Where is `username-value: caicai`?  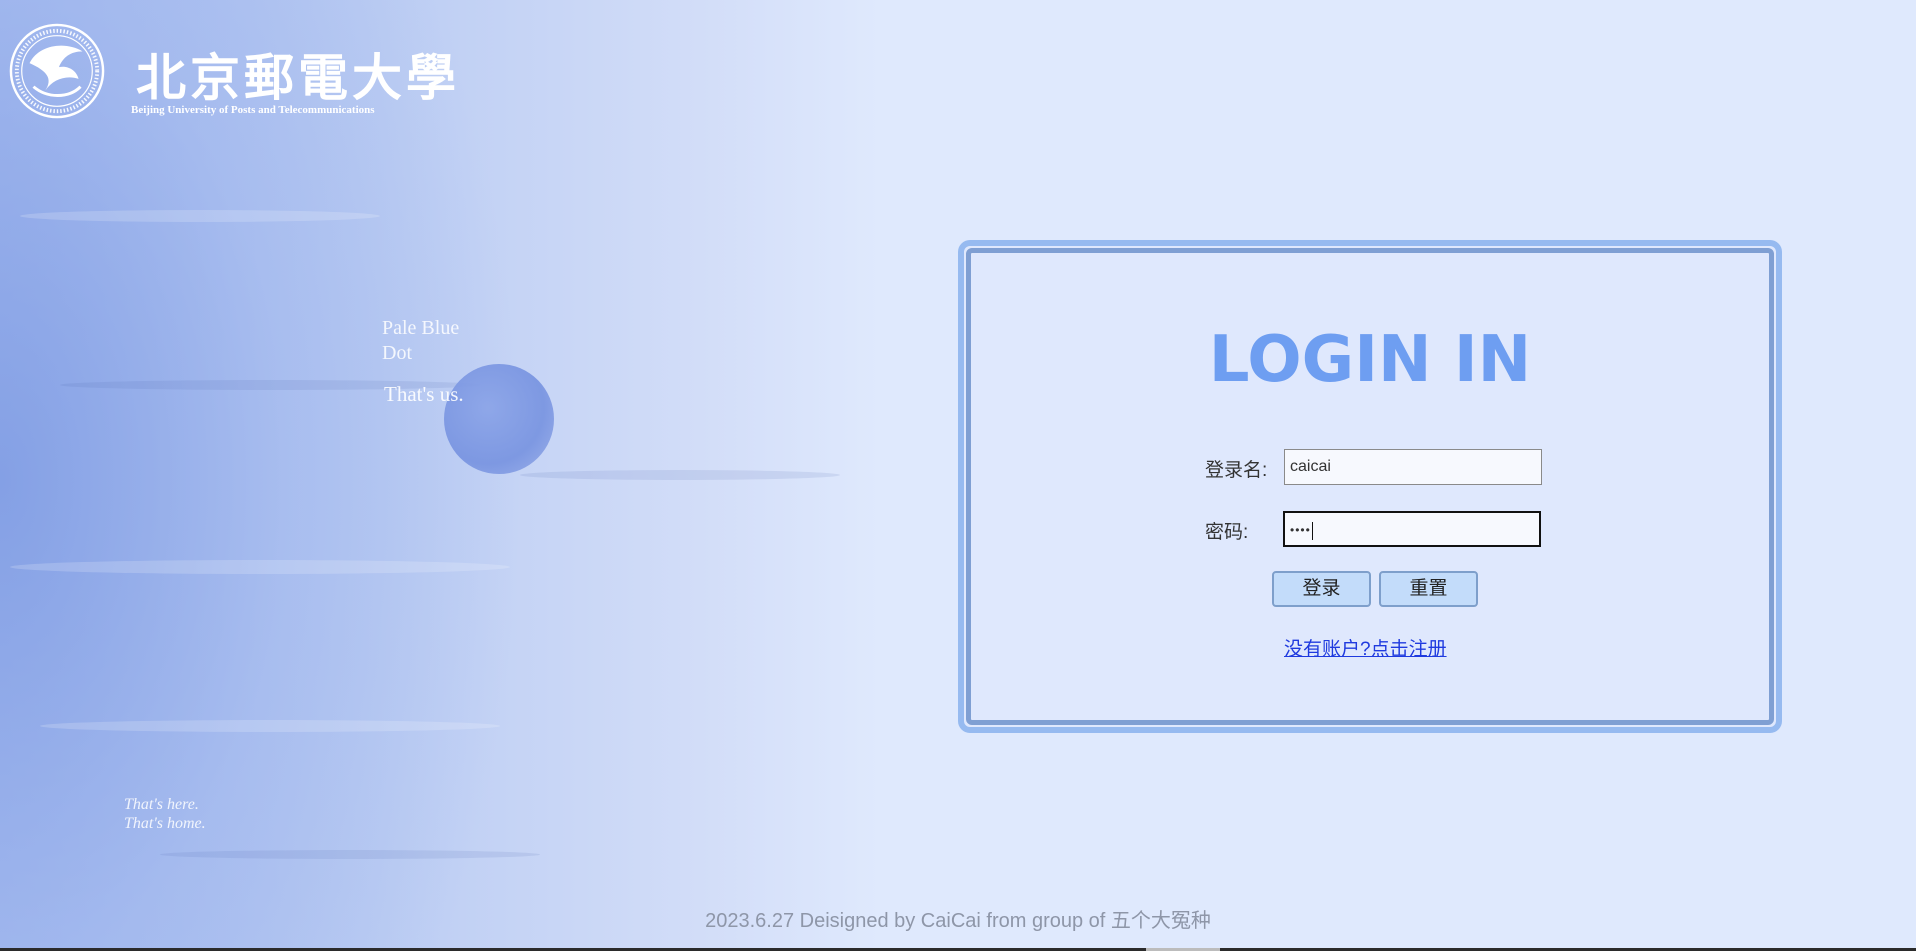
username-value: caicai is located at coordinates (1310, 466).